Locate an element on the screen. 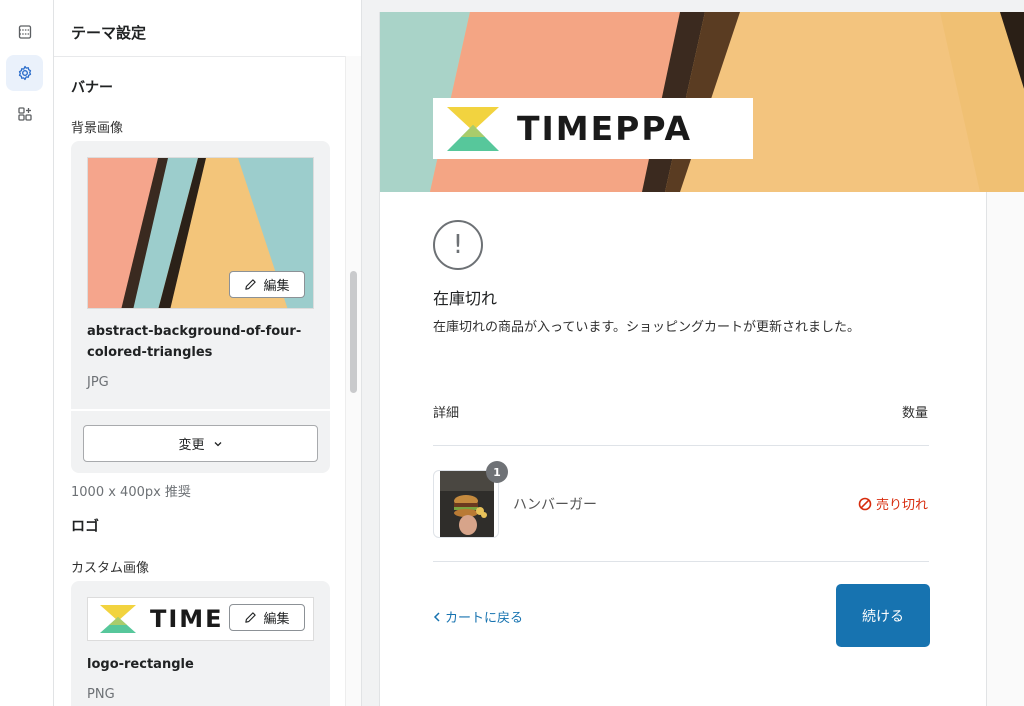 The width and height of the screenshot is (1024, 706). logo-file-type: PNG is located at coordinates (101, 694).